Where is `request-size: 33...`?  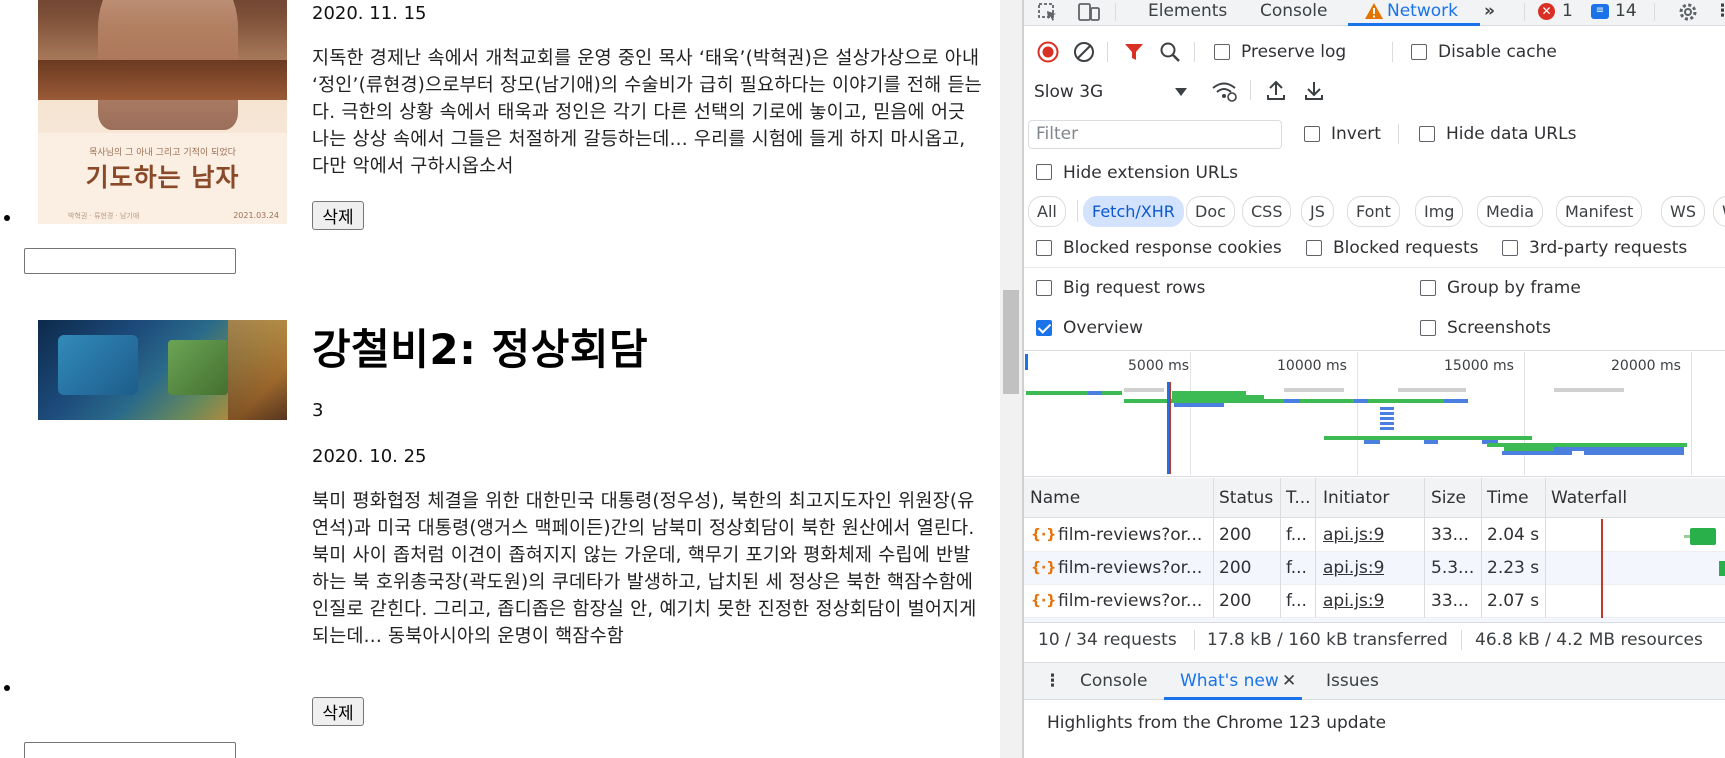 request-size: 33... is located at coordinates (1450, 535).